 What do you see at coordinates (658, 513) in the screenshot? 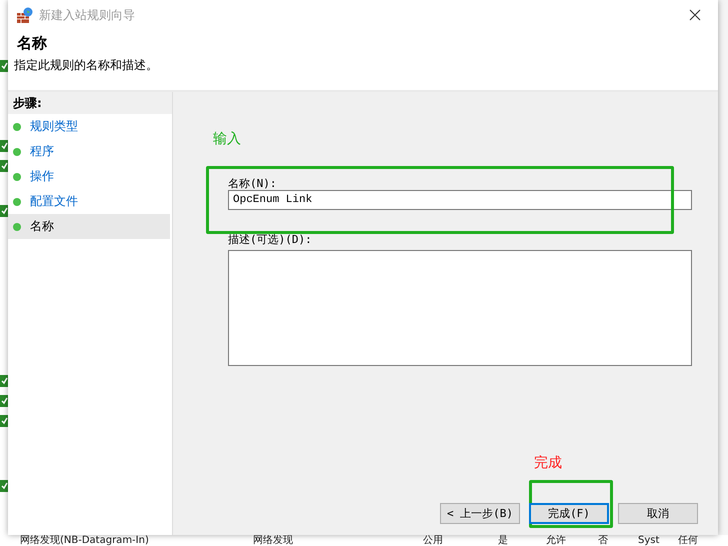
I see `dialog-button: 取消` at bounding box center [658, 513].